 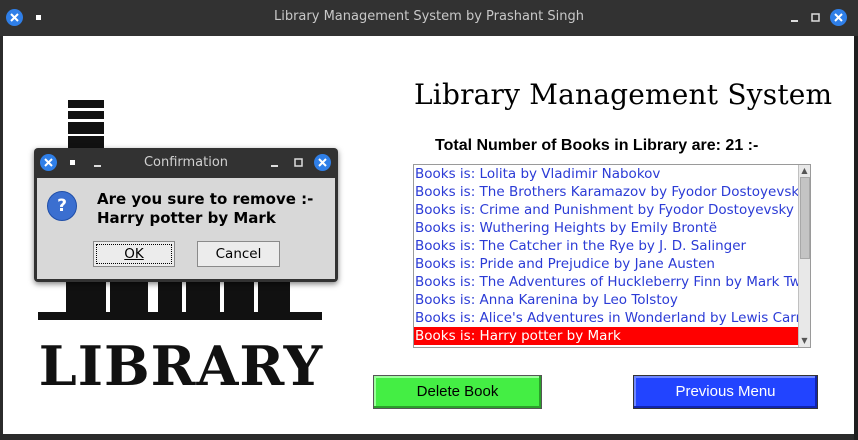 What do you see at coordinates (457, 392) in the screenshot?
I see `delete-book-button: Delete Book` at bounding box center [457, 392].